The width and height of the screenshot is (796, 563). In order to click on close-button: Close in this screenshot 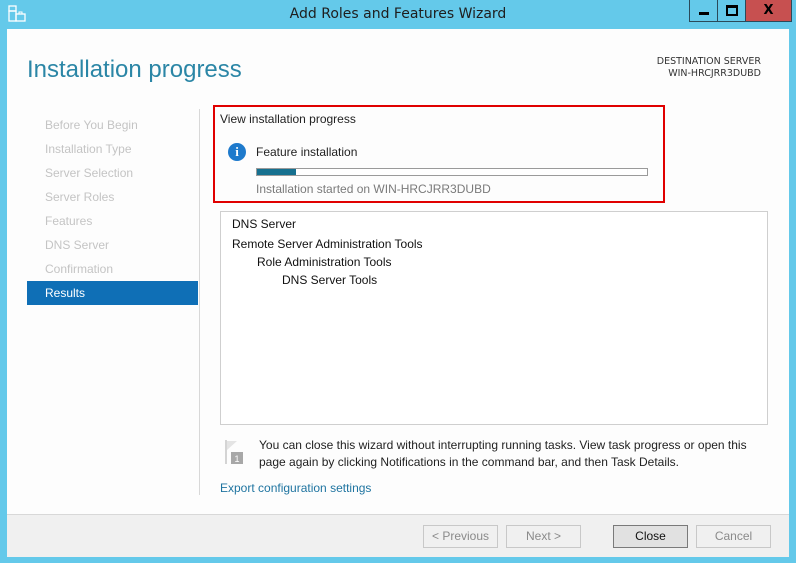, I will do `click(650, 536)`.